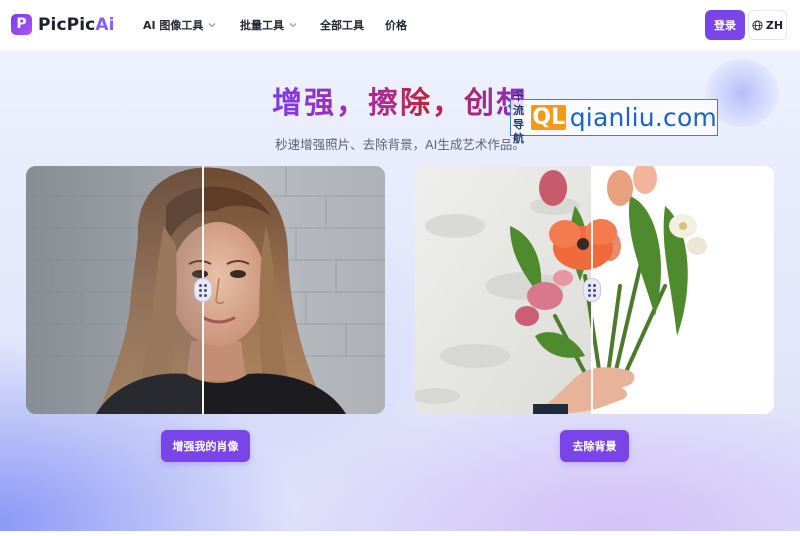 The image size is (800, 536). What do you see at coordinates (643, 117) in the screenshot?
I see `watermark-url: qianliu.com` at bounding box center [643, 117].